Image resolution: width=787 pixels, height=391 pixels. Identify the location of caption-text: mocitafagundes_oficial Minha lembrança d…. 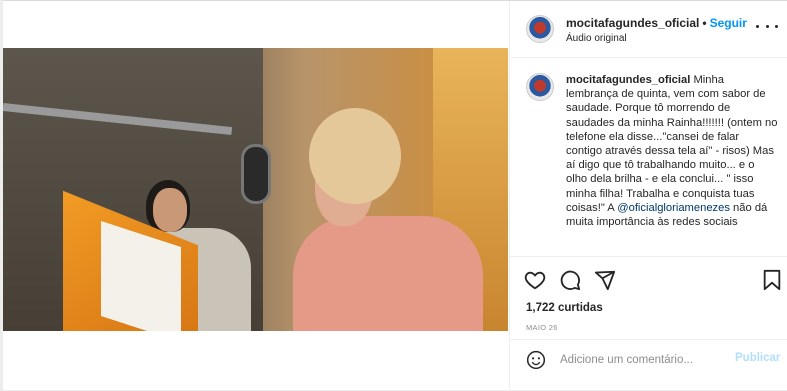
(672, 151).